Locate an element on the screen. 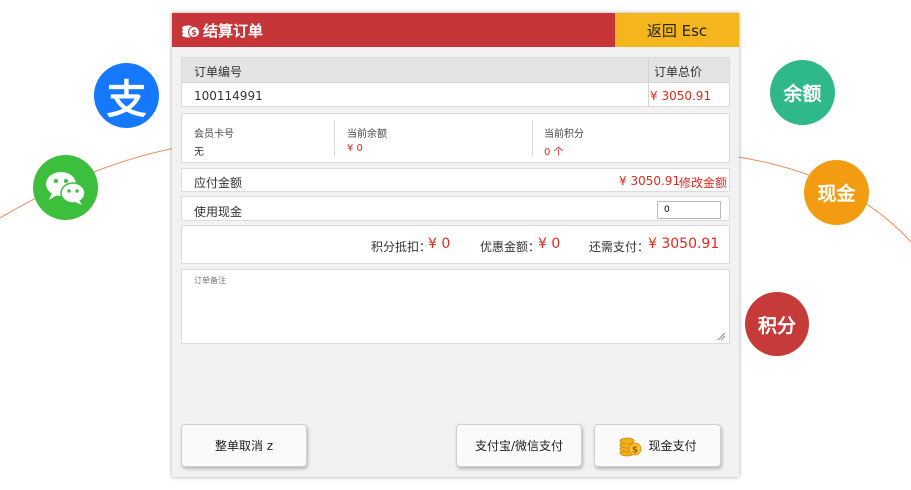 The width and height of the screenshot is (911, 490). cash-amount-input is located at coordinates (689, 210).